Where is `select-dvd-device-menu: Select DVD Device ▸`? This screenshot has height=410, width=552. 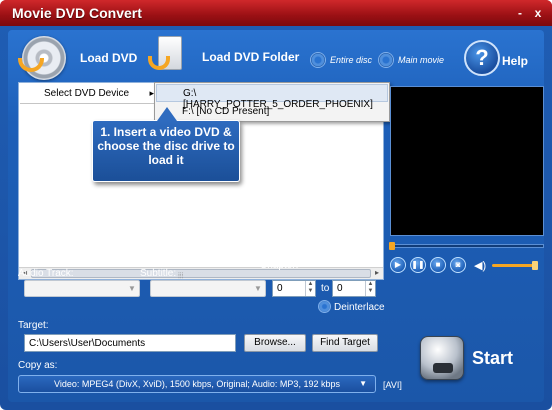 select-dvd-device-menu: Select DVD Device ▸ is located at coordinates (90, 94).